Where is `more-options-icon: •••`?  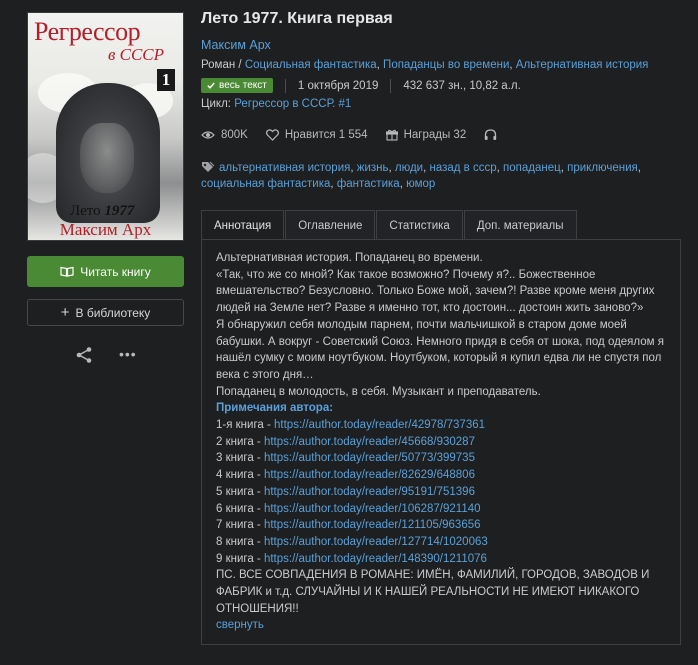
more-options-icon: ••• is located at coordinates (128, 354).